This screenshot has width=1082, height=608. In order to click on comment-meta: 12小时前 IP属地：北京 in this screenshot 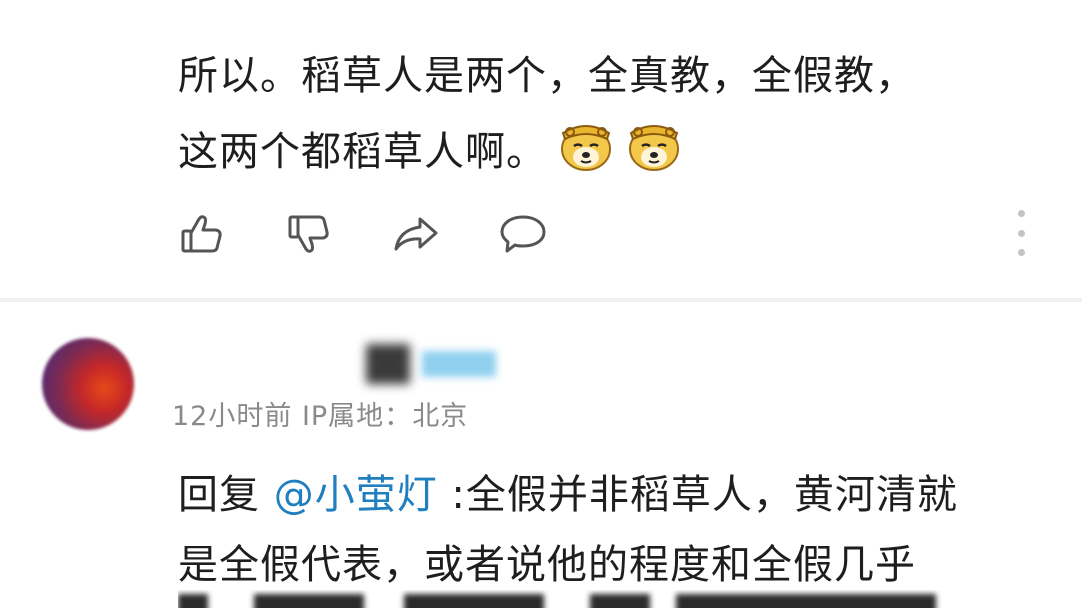, I will do `click(320, 413)`.